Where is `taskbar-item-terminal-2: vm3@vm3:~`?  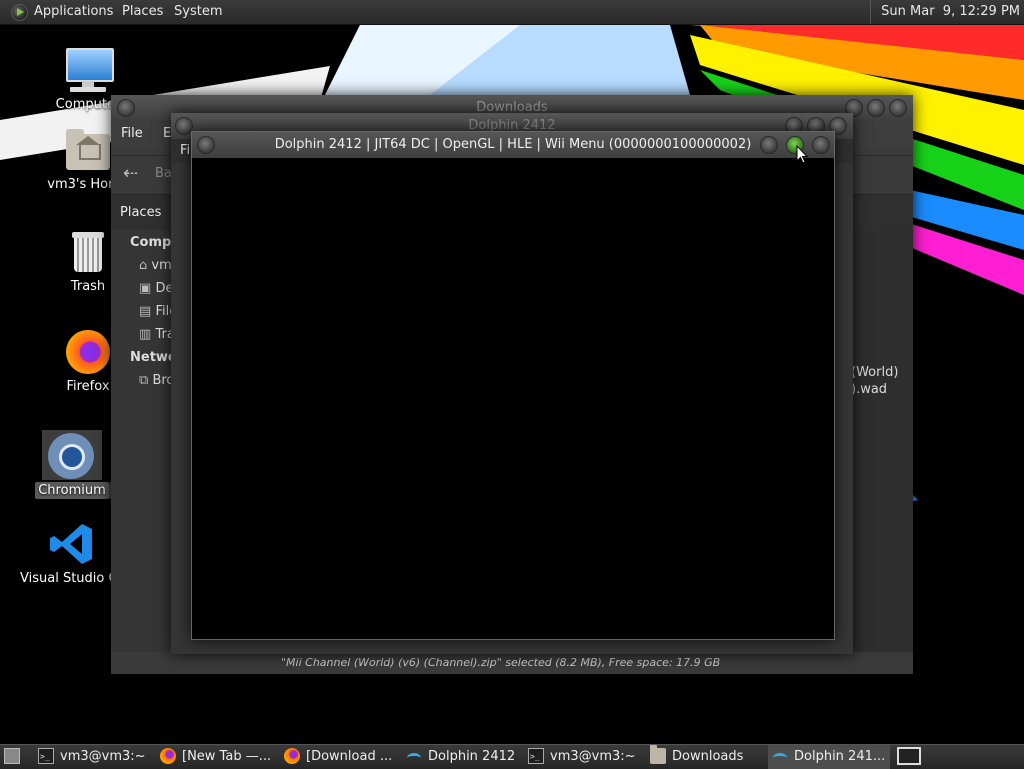 taskbar-item-terminal-2: vm3@vm3:~ is located at coordinates (583, 757).